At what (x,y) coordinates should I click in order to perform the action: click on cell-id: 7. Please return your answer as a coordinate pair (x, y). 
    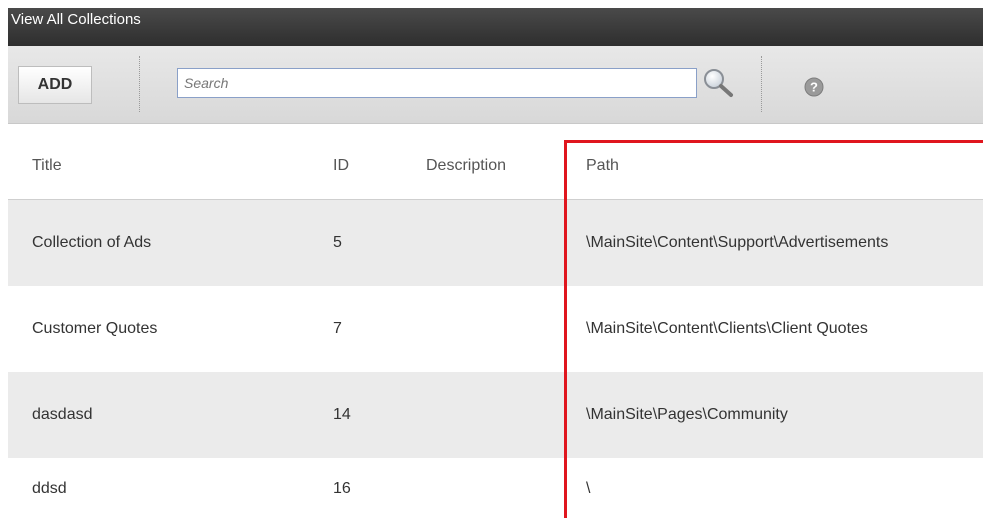
    Looking at the image, I should click on (337, 328).